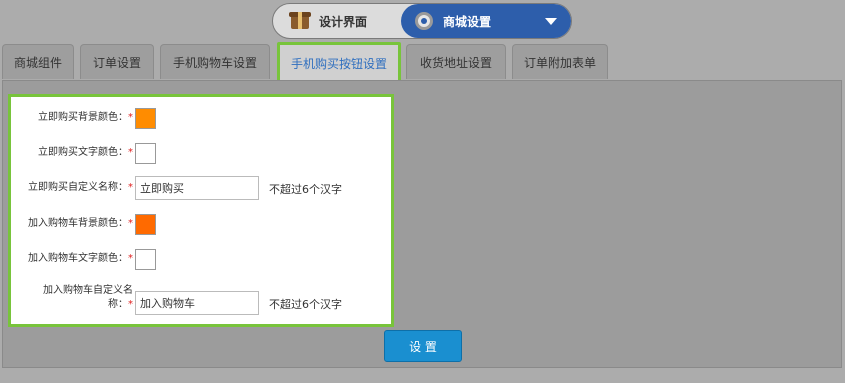  What do you see at coordinates (201, 259) in the screenshot?
I see `cart-text-color-row: 加入购物车文字颜色：*` at bounding box center [201, 259].